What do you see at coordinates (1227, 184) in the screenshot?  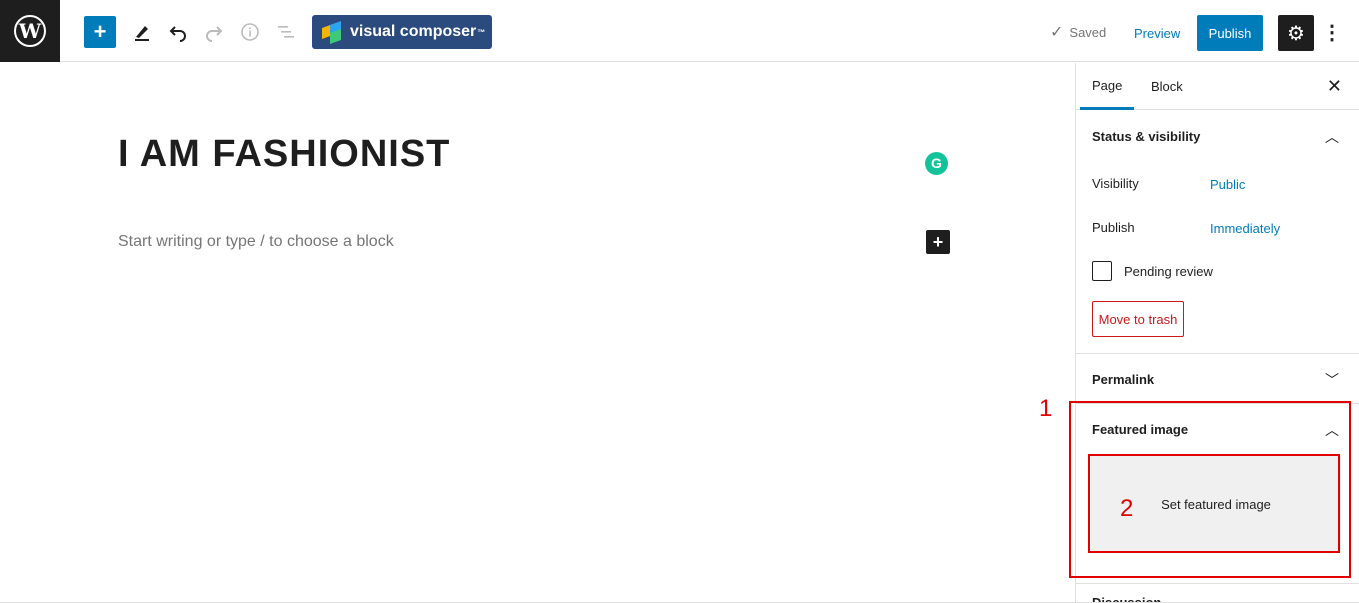 I see `visibility-value: Public` at bounding box center [1227, 184].